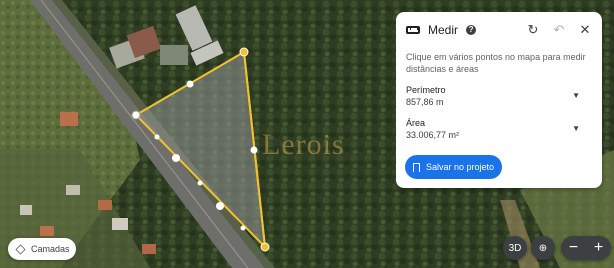 The image size is (614, 268). Describe the element at coordinates (433, 135) in the screenshot. I see `area-value: 33.006,77 m²` at that location.